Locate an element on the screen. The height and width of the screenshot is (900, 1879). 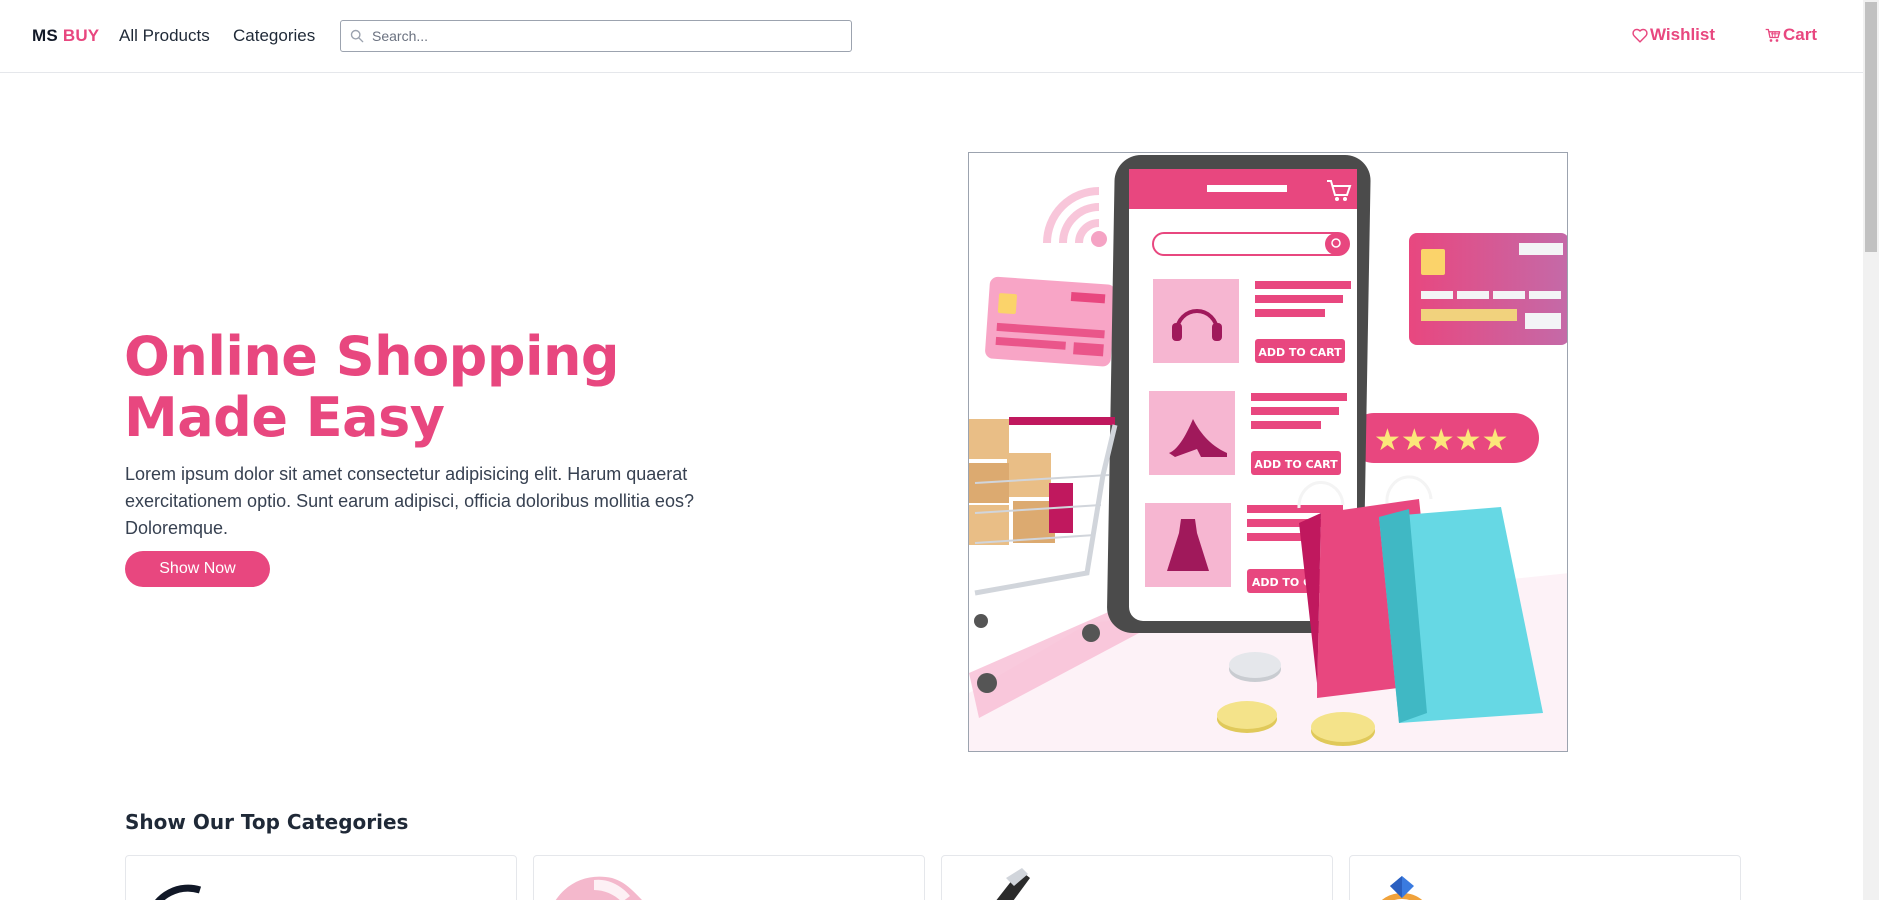
brand-logo: MS BUY is located at coordinates (65, 36).